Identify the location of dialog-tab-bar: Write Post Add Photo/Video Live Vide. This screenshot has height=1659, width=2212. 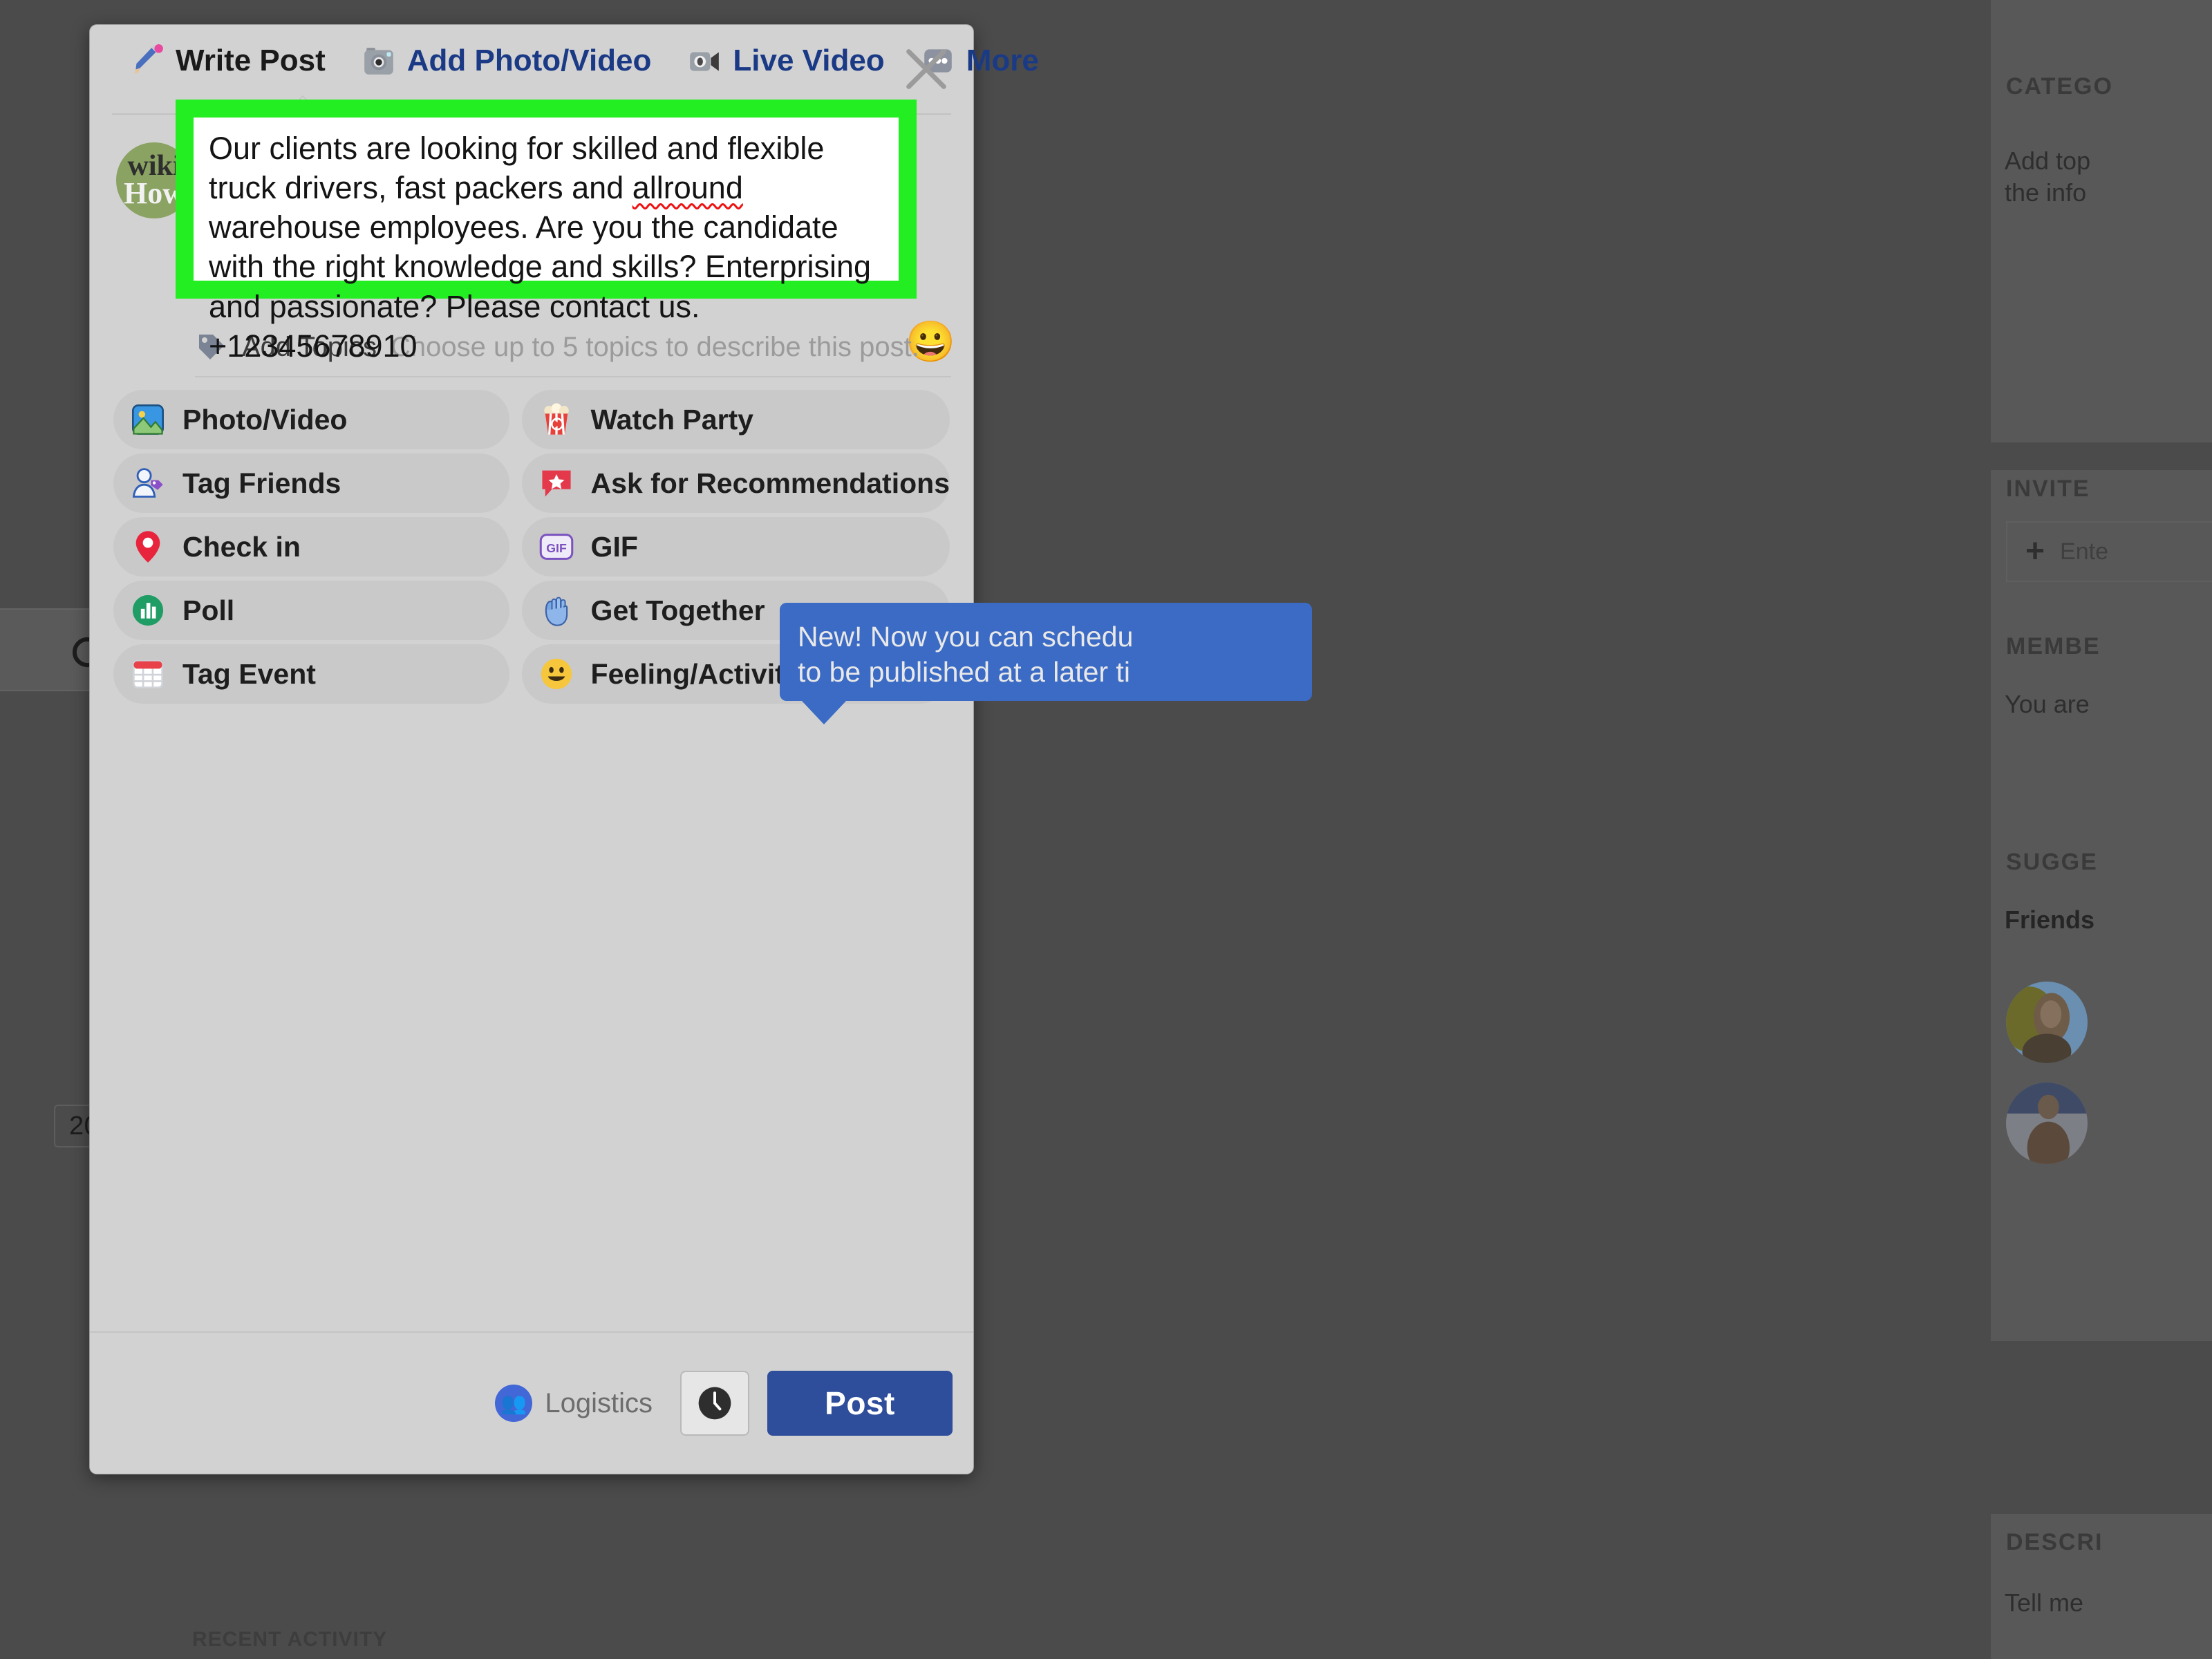
(531, 61).